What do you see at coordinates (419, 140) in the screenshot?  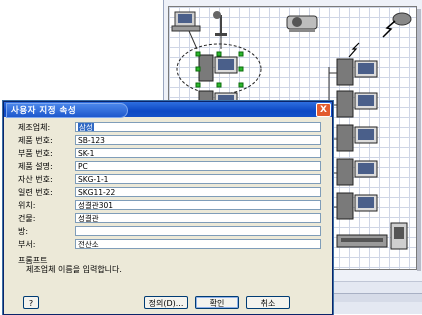 I see `canvas-shadow` at bounding box center [419, 140].